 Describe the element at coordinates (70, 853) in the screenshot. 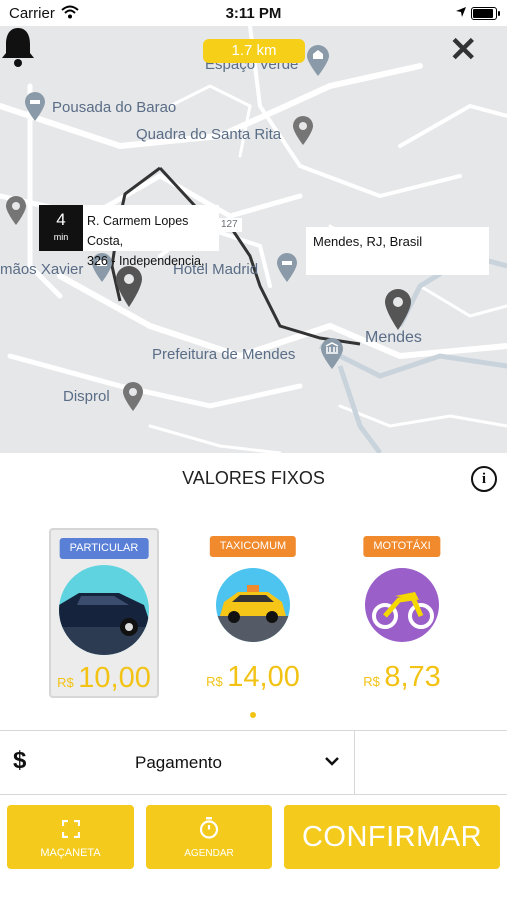

I see `macaneta-label: MAÇANETA` at that location.